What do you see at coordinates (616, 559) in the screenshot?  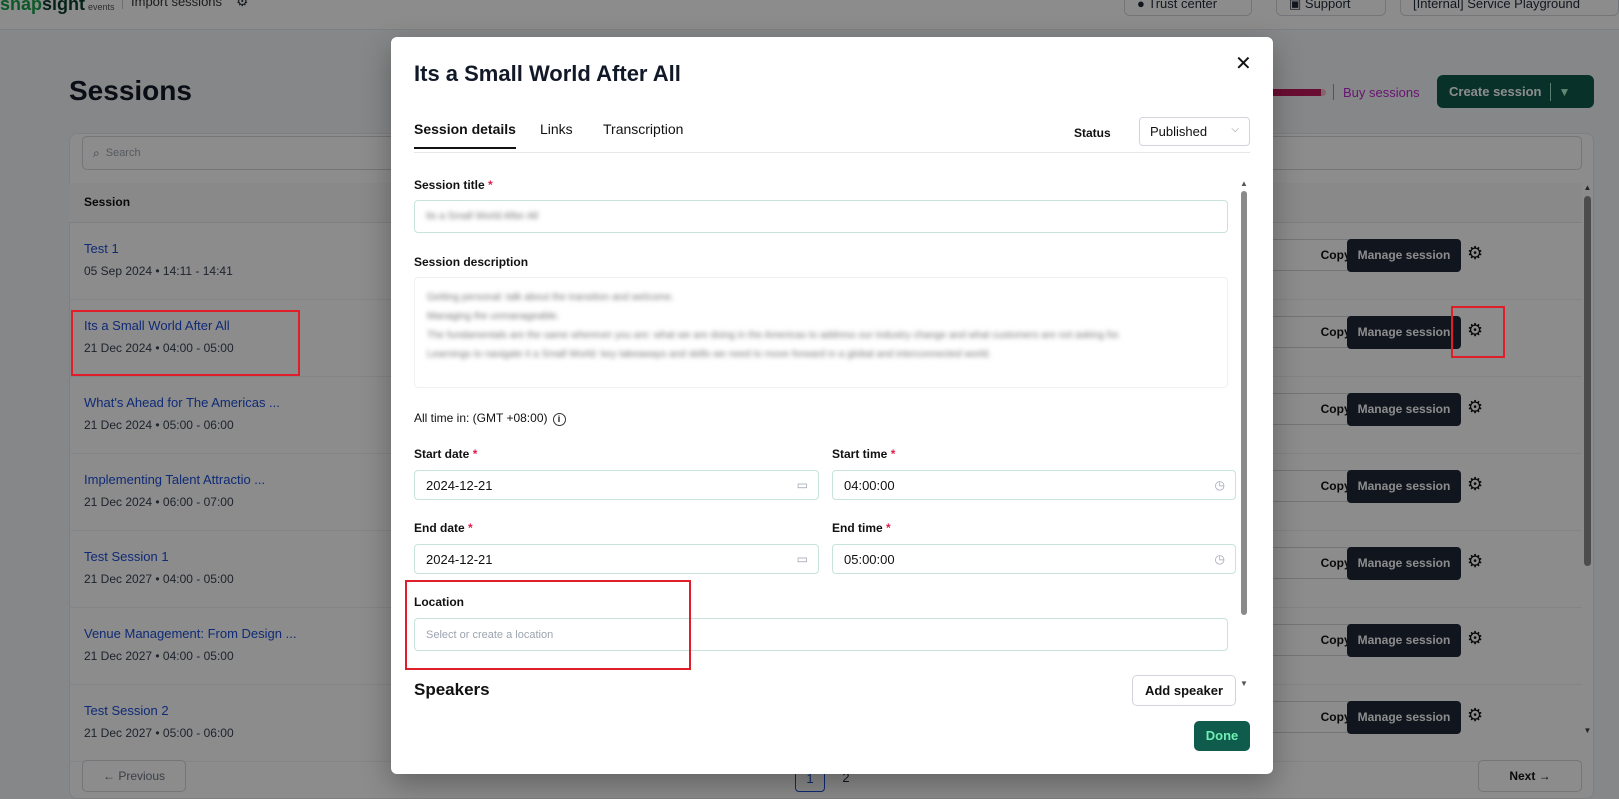 I see `end-date-input: 2024-12-21 ▭` at bounding box center [616, 559].